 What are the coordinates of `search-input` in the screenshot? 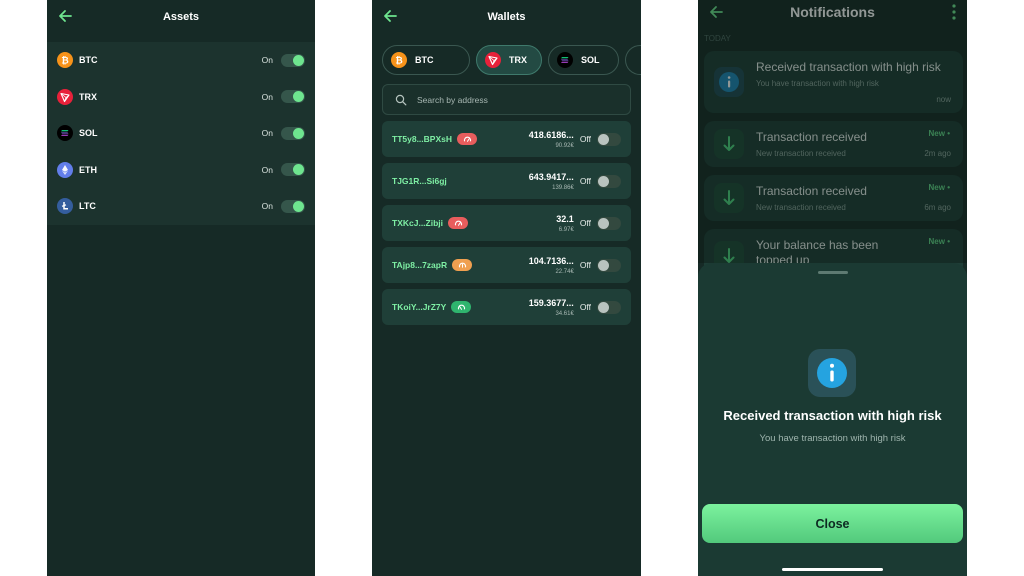 It's located at (517, 99).